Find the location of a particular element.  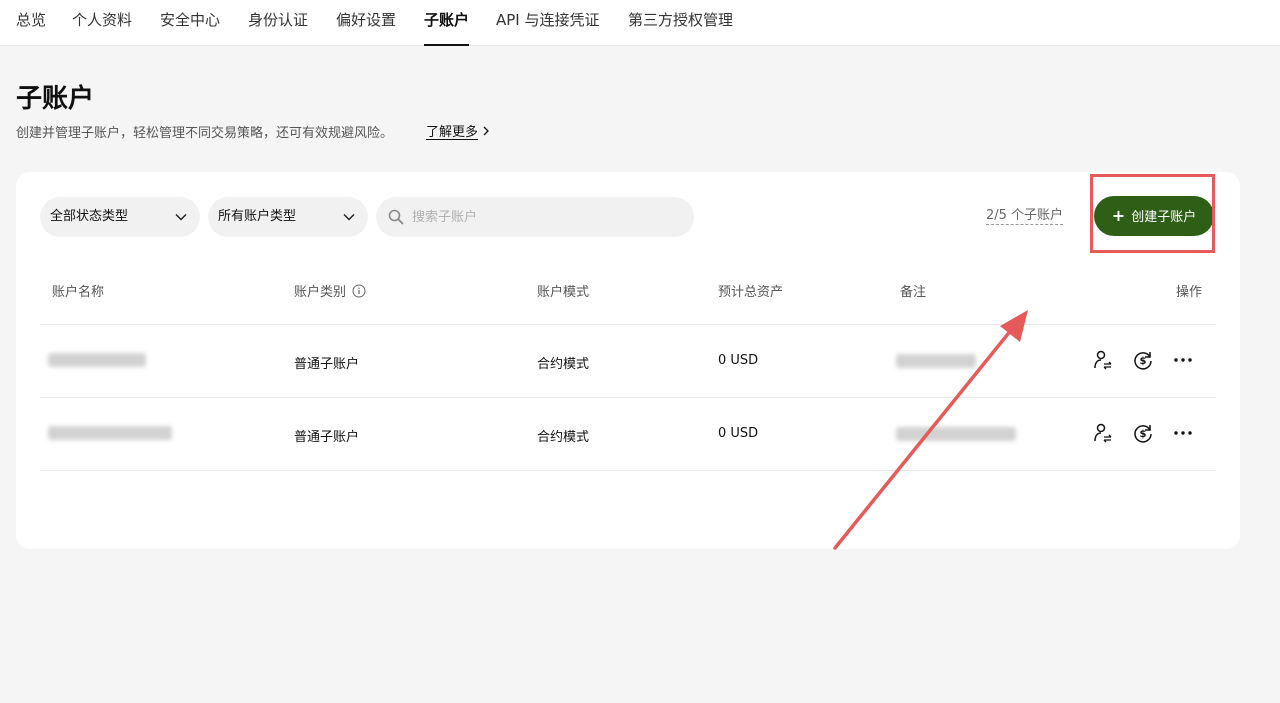

page-description: 创建并管理子账户，轻松管理不同交易策略，还可有效规避风险。 is located at coordinates (205, 133).